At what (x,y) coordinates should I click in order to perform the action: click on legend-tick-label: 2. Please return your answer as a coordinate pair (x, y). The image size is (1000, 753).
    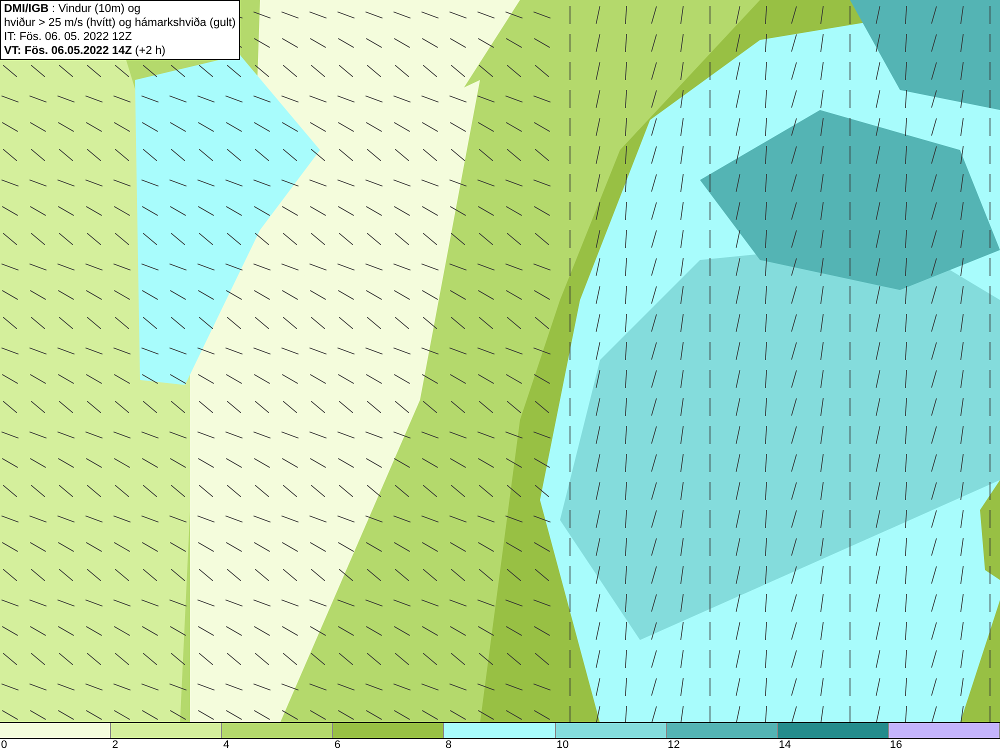
    Looking at the image, I should click on (115, 745).